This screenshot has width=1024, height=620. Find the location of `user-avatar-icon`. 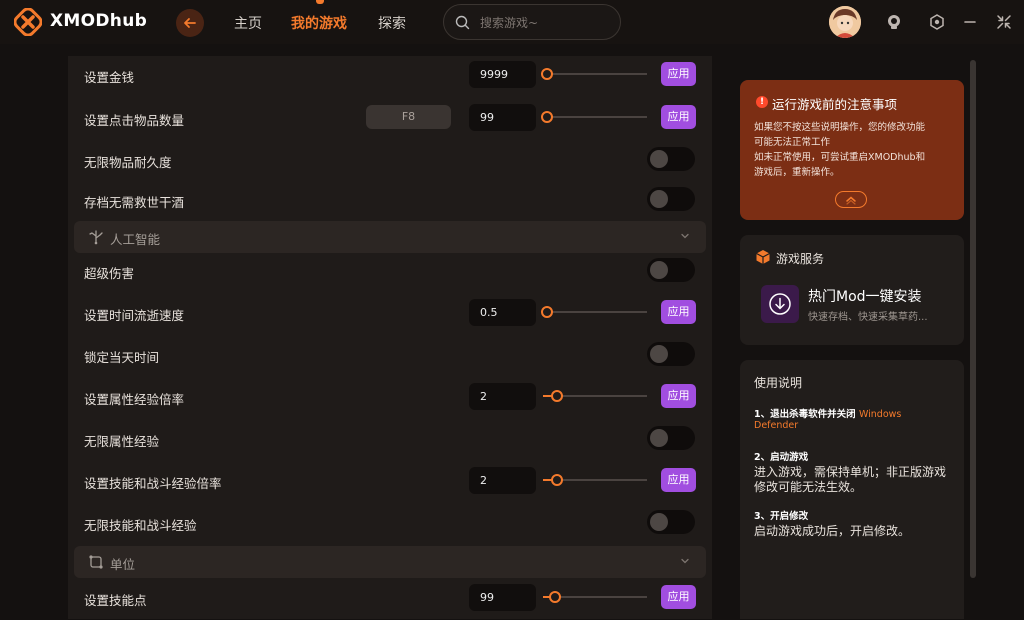

user-avatar-icon is located at coordinates (845, 22).